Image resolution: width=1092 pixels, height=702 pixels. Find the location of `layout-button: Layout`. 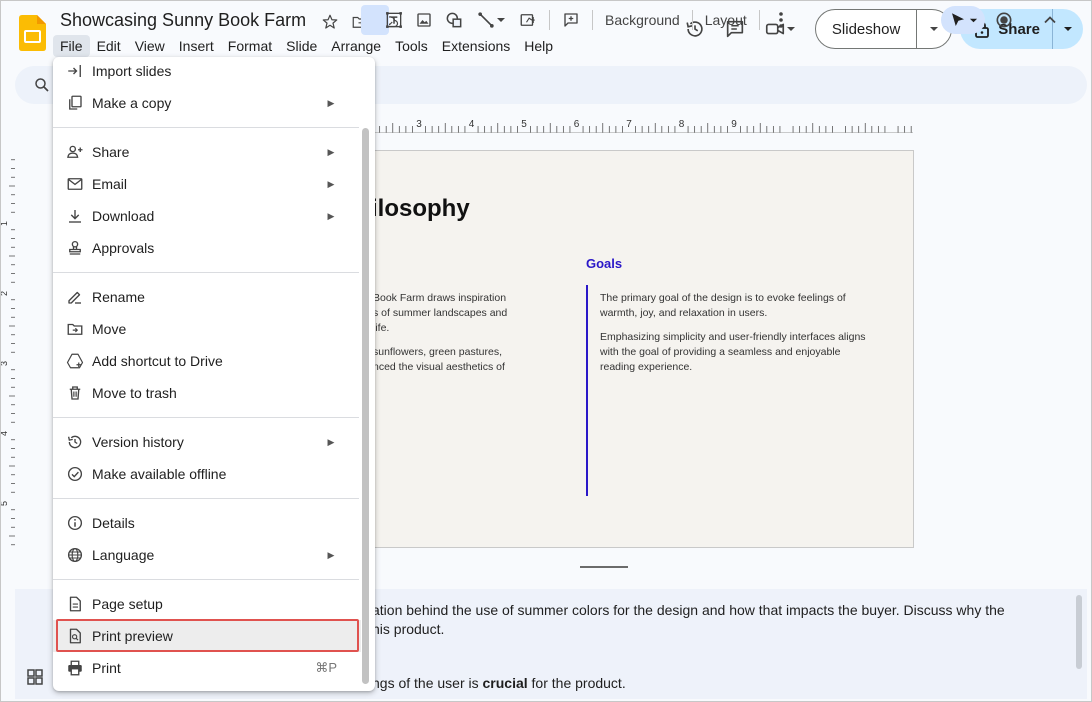

layout-button: Layout is located at coordinates (726, 20).